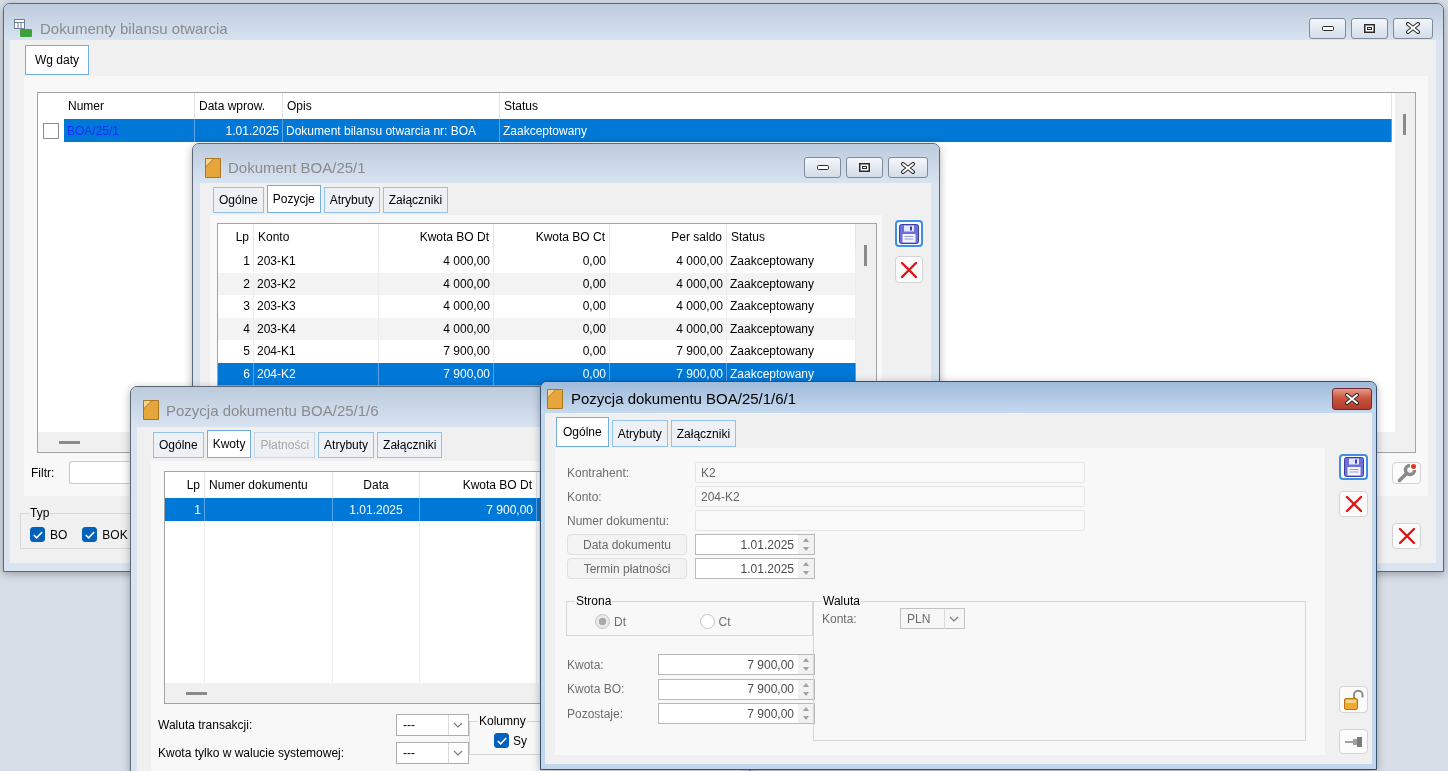 This screenshot has width=1448, height=771. I want to click on column-header: Kwota BO Dt, so click(436, 237).